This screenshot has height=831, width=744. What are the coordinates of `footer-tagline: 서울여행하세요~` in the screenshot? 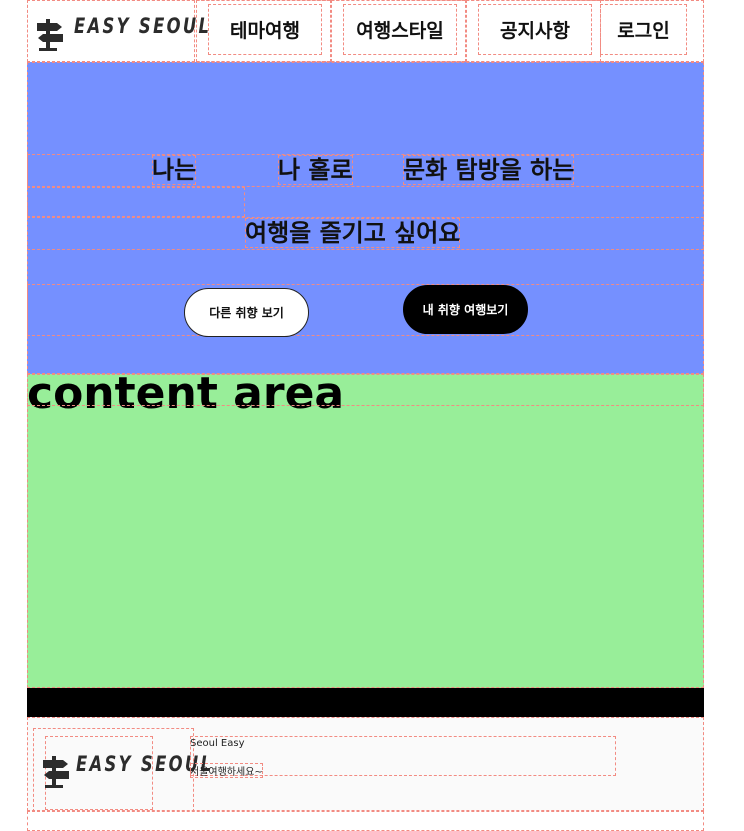 It's located at (226, 770).